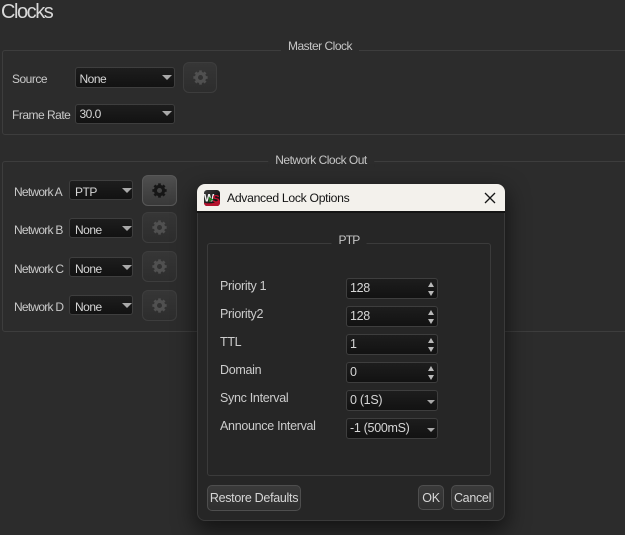 The image size is (625, 535). I want to click on svg-text: S, so click(215, 200).